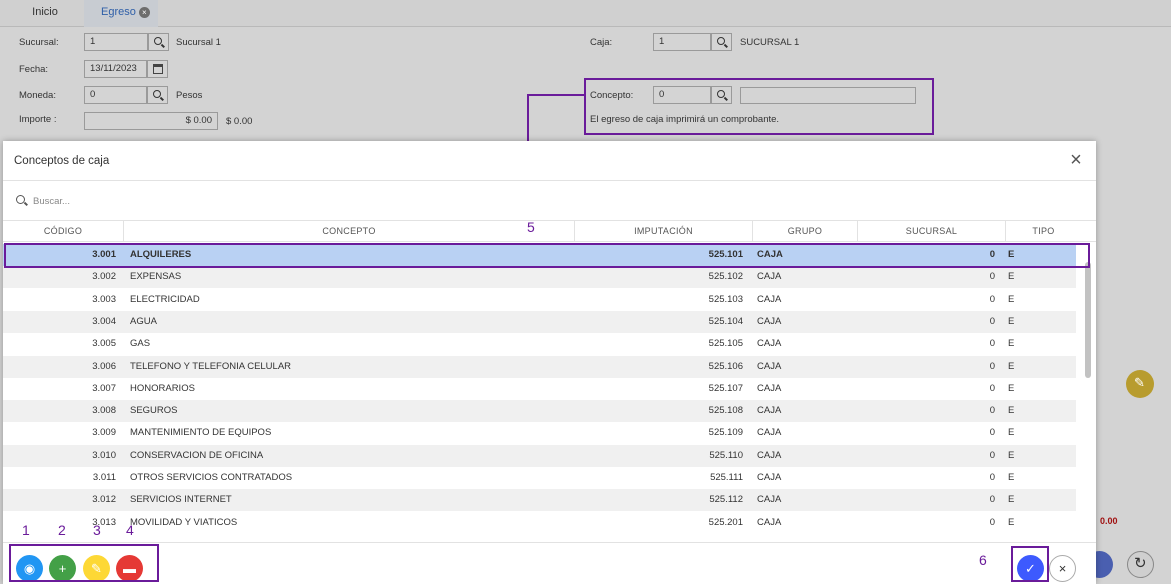  Describe the element at coordinates (211, 477) in the screenshot. I see `cell-concepto: OTROS SERVICIOS CONTRATADOS` at that location.